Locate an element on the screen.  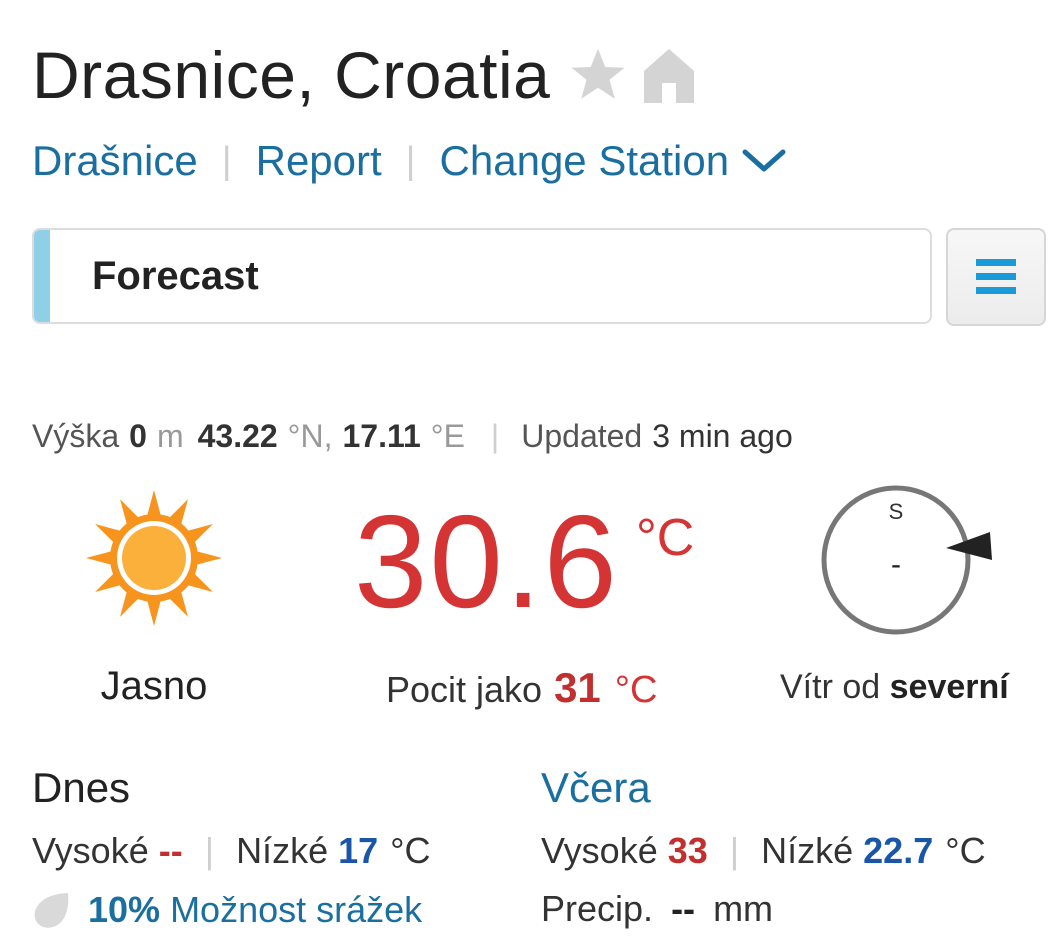
yesterday-precip: Precip. -- mm is located at coordinates (657, 909).